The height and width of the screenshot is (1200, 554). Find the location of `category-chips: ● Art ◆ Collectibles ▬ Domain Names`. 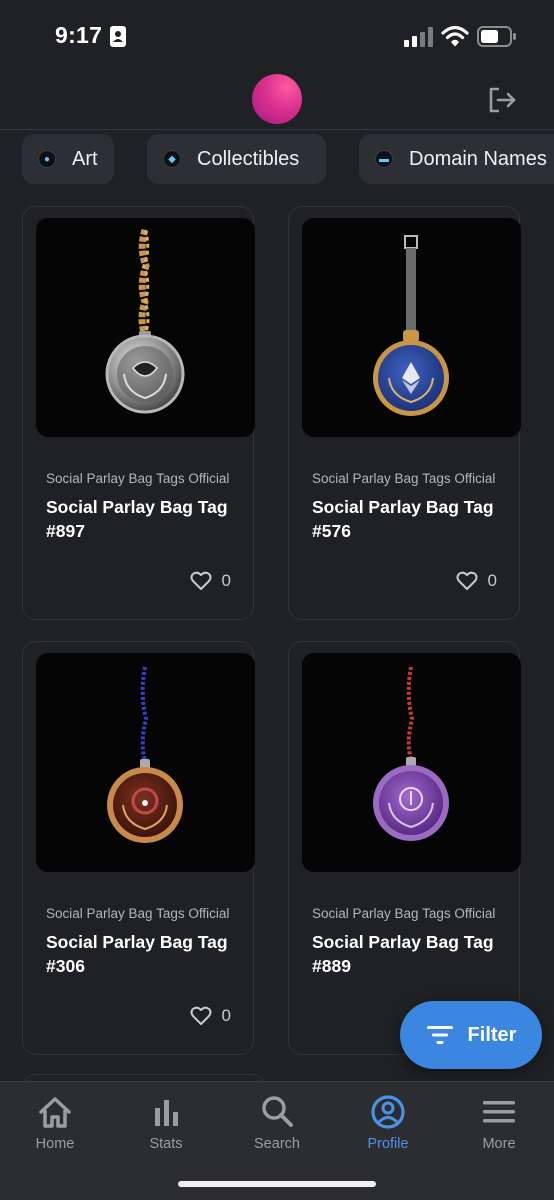

category-chips: ● Art ◆ Collectibles ▬ Domain Names is located at coordinates (277, 160).